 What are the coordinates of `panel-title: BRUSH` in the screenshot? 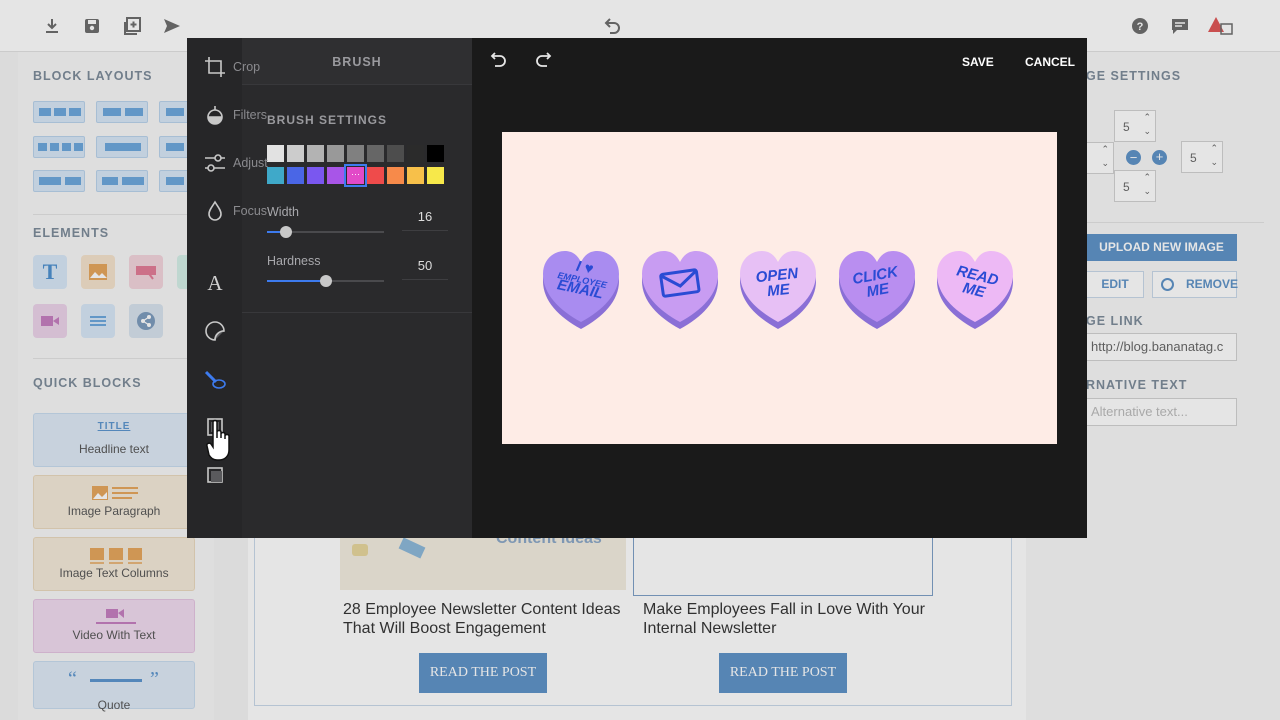 It's located at (357, 62).